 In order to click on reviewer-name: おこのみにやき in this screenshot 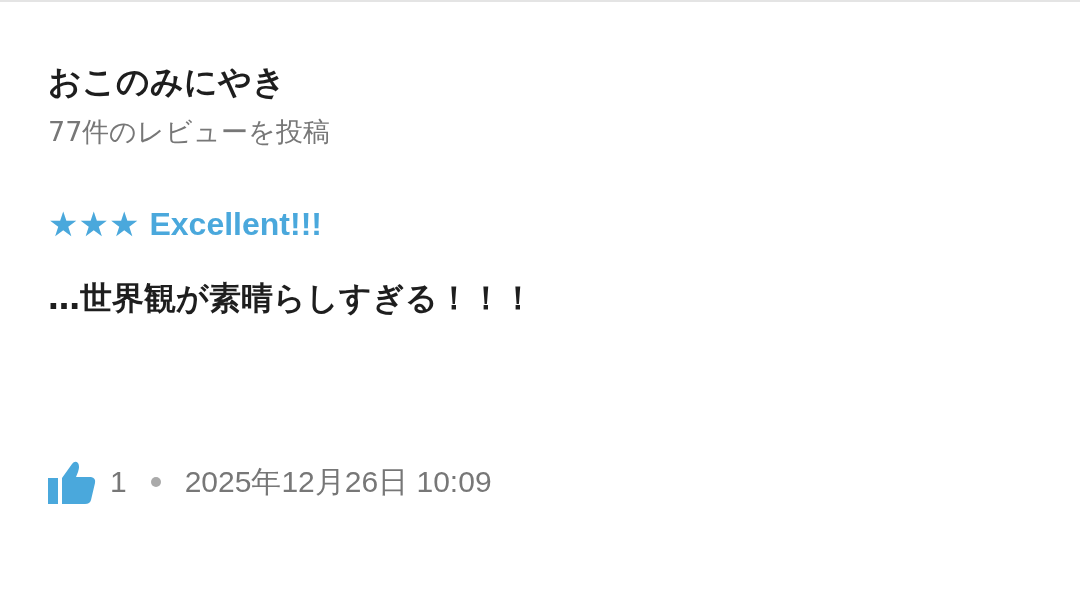, I will do `click(167, 82)`.